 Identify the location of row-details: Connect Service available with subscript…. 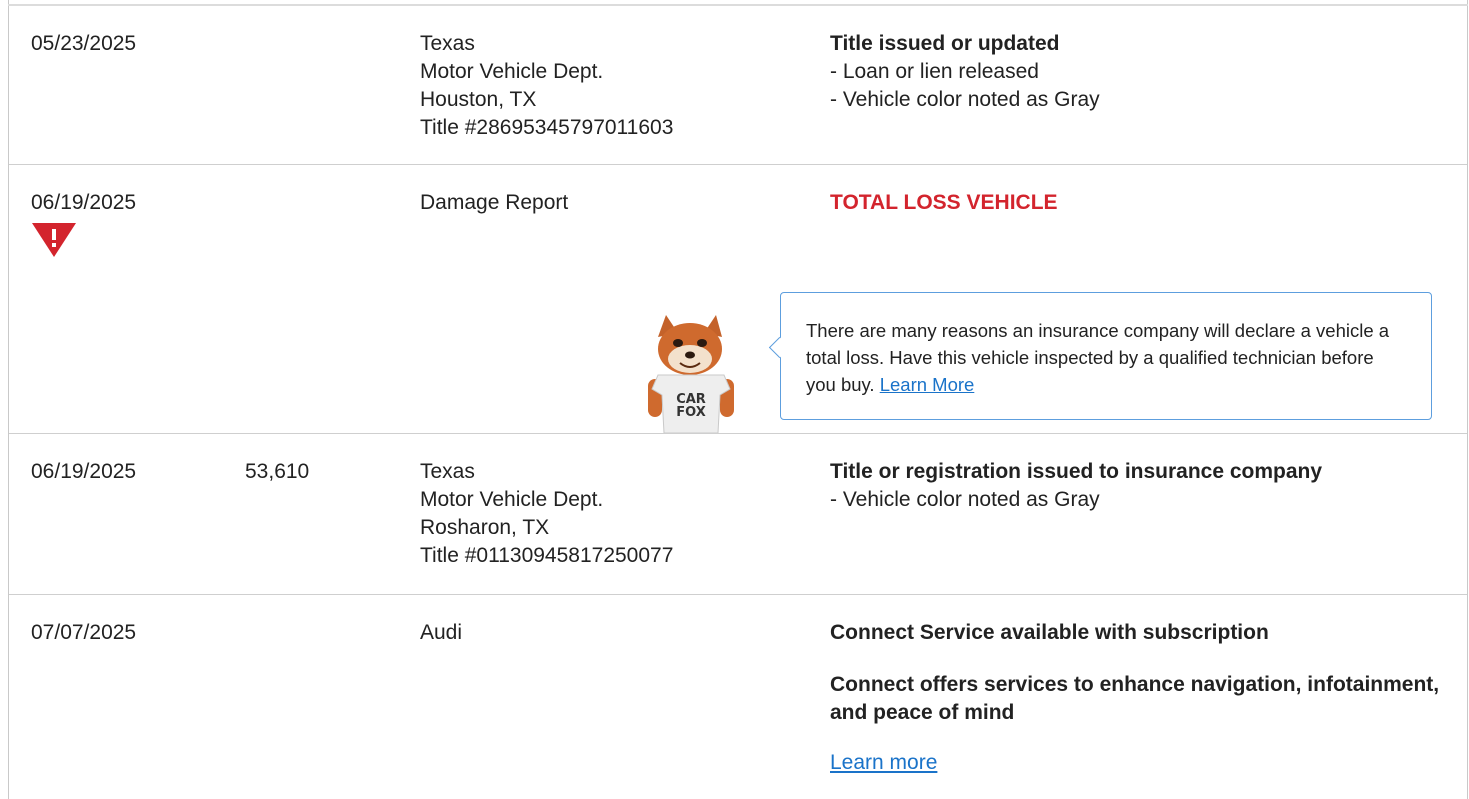
(1140, 698).